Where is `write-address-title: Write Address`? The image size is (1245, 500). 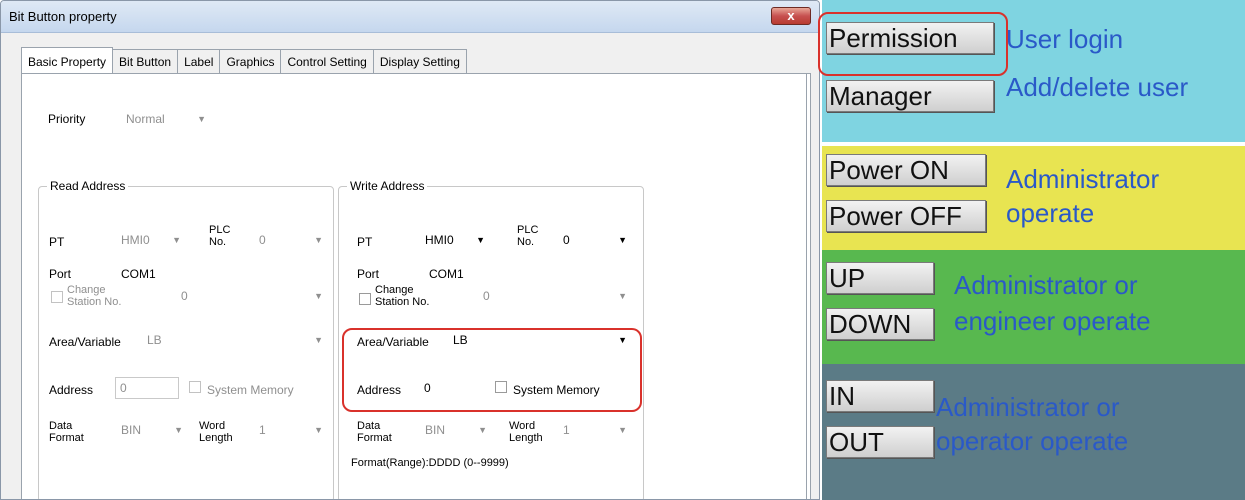
write-address-title: Write Address is located at coordinates (387, 186).